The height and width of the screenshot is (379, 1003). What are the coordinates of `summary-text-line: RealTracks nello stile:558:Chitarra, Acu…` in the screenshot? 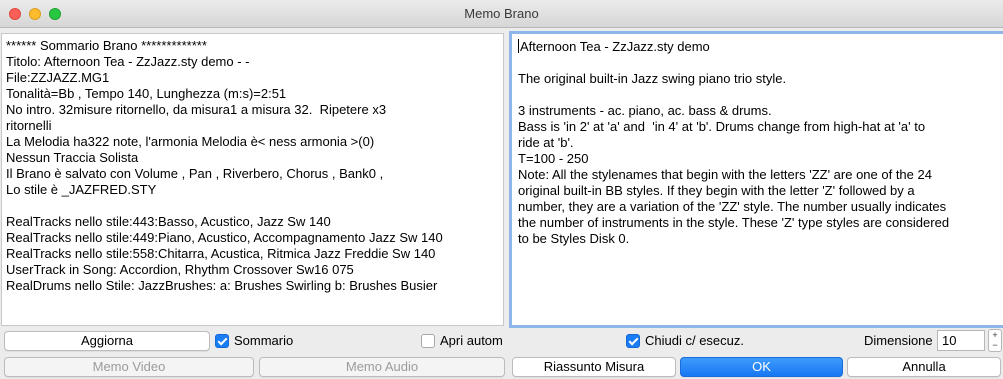 It's located at (221, 253).